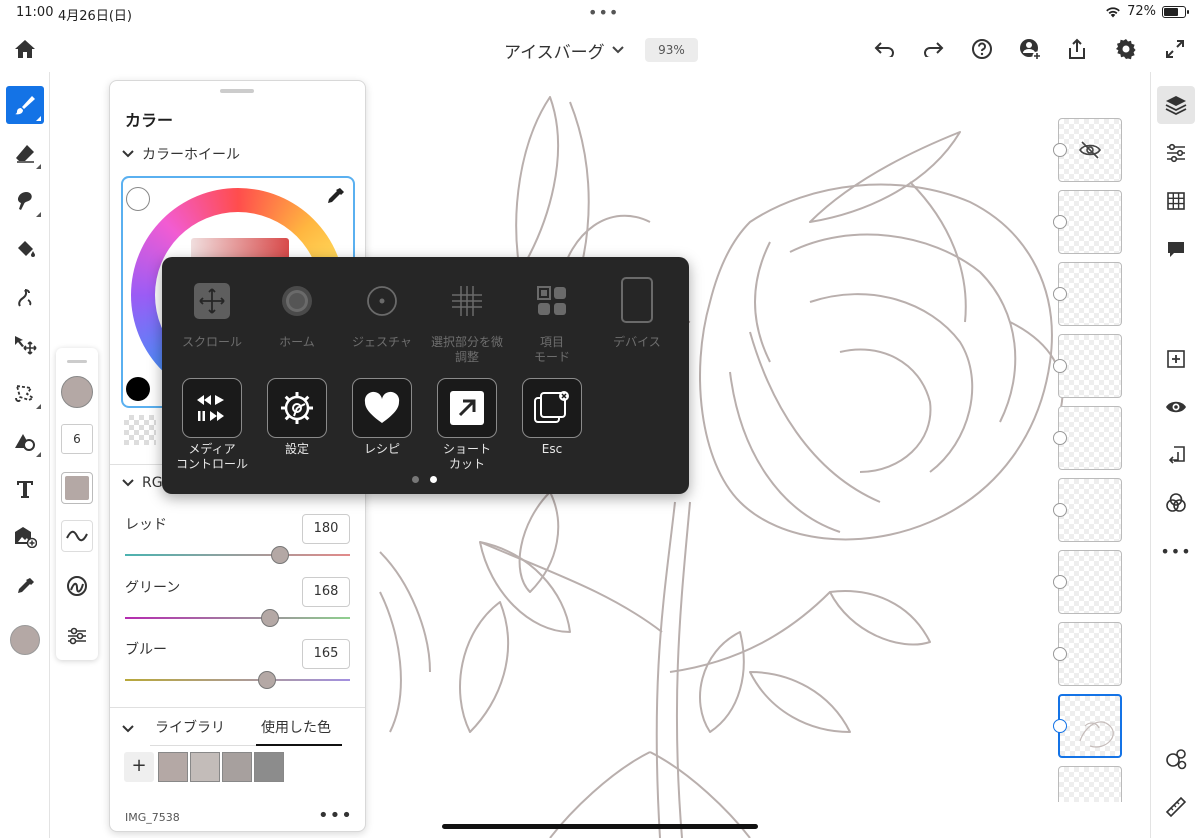  I want to click on blue-value-input: 165, so click(326, 654).